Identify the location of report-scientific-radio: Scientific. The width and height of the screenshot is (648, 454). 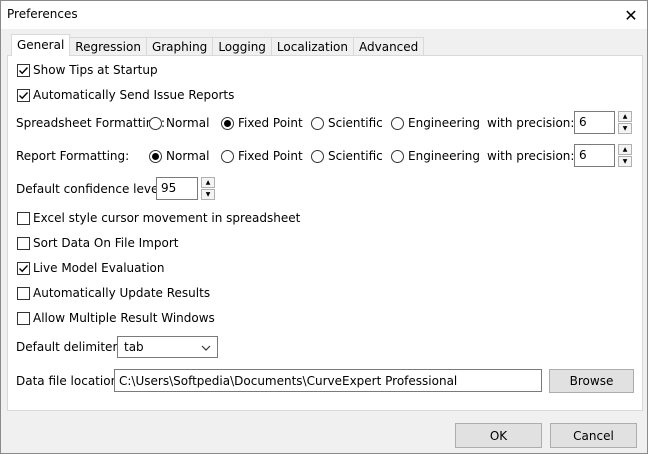
(347, 156).